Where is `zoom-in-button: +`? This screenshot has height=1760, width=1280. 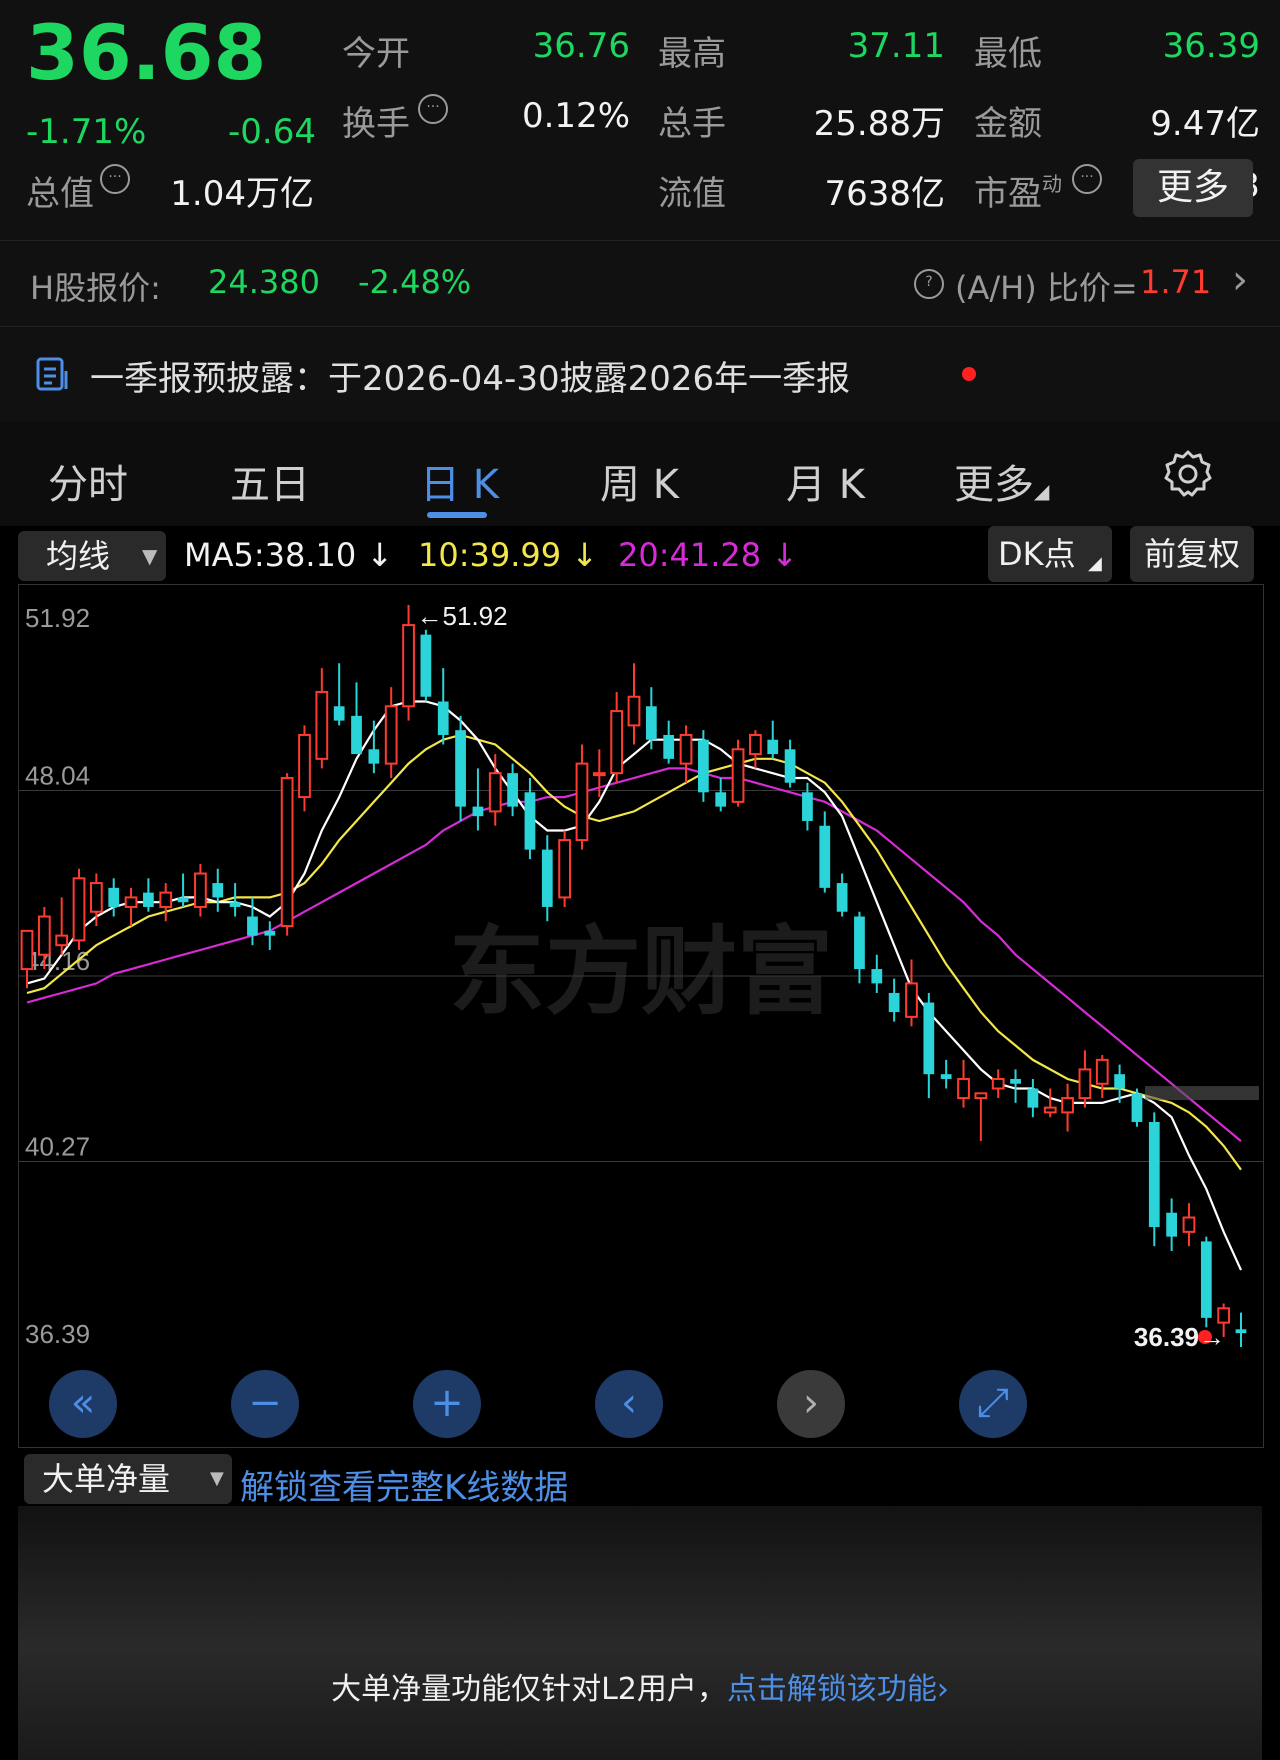
zoom-in-button: + is located at coordinates (447, 1404).